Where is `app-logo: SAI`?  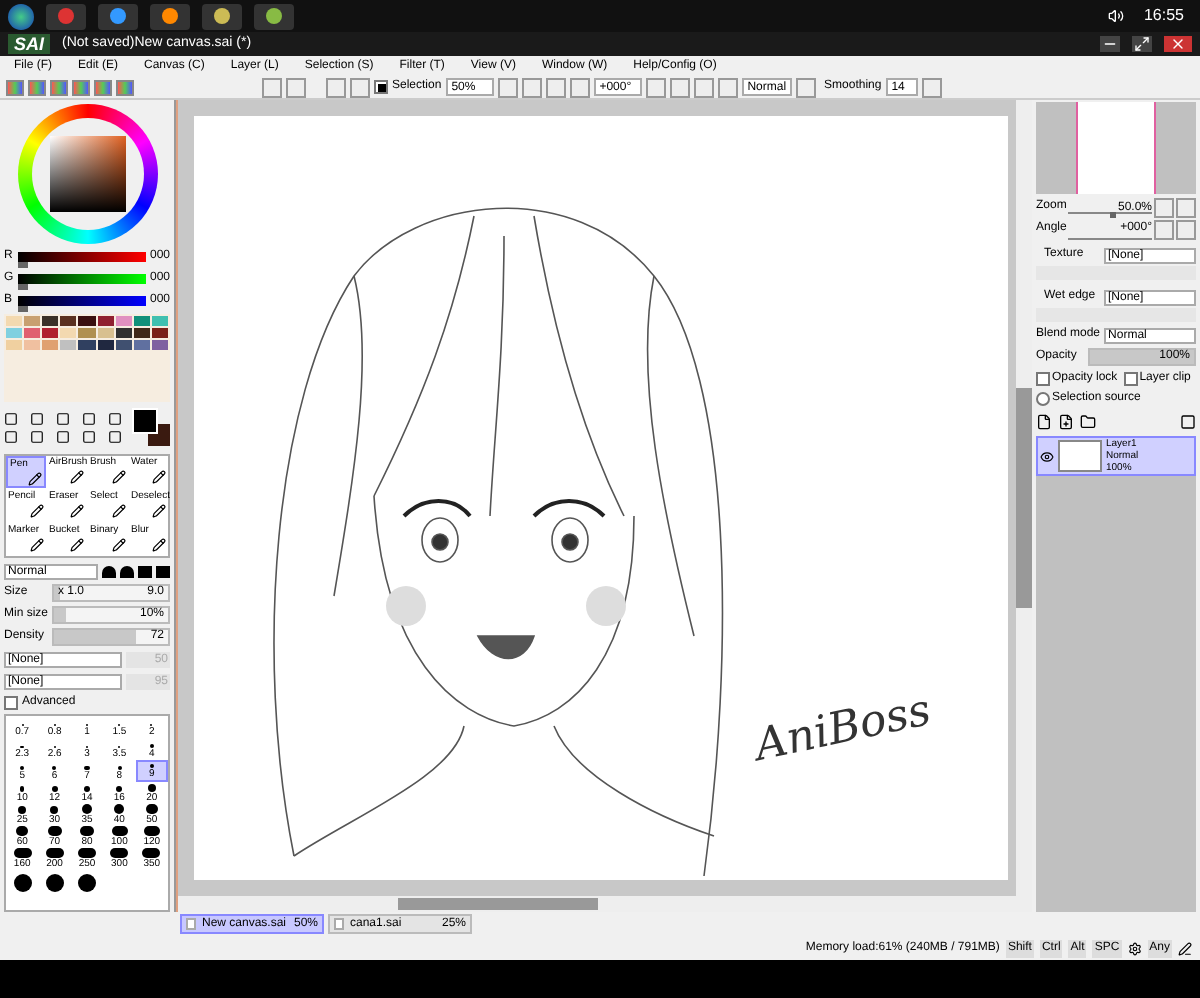 app-logo: SAI is located at coordinates (29, 44).